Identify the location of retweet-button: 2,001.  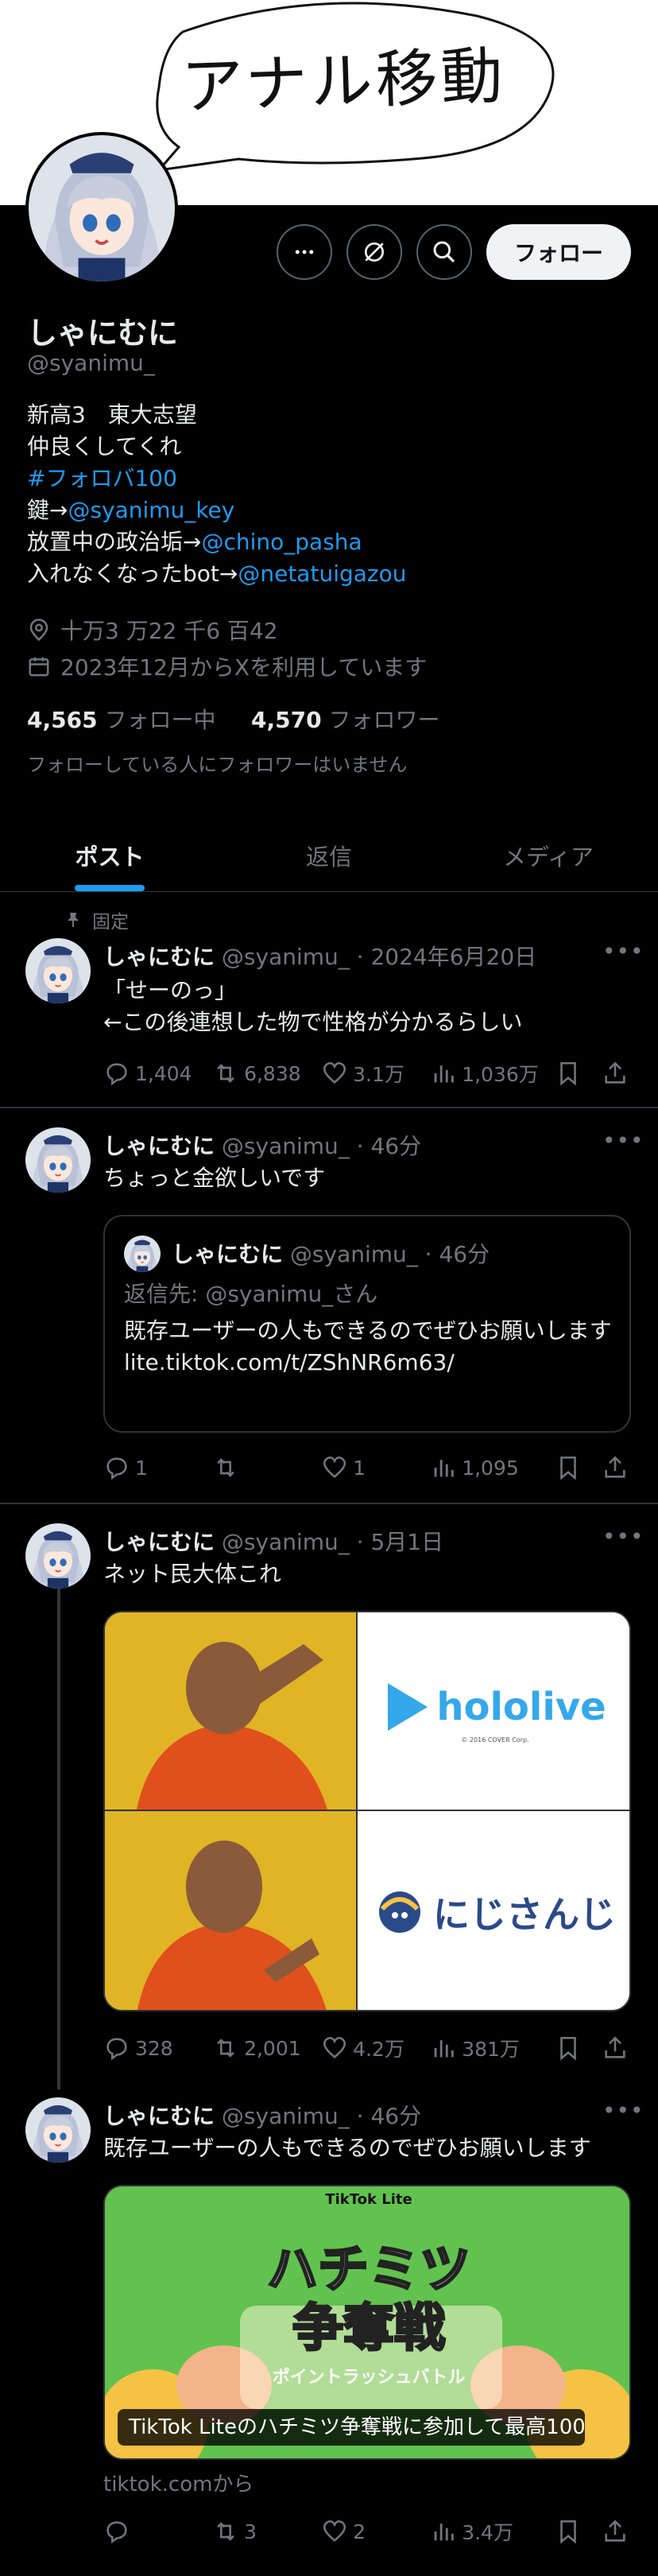
(266, 2048).